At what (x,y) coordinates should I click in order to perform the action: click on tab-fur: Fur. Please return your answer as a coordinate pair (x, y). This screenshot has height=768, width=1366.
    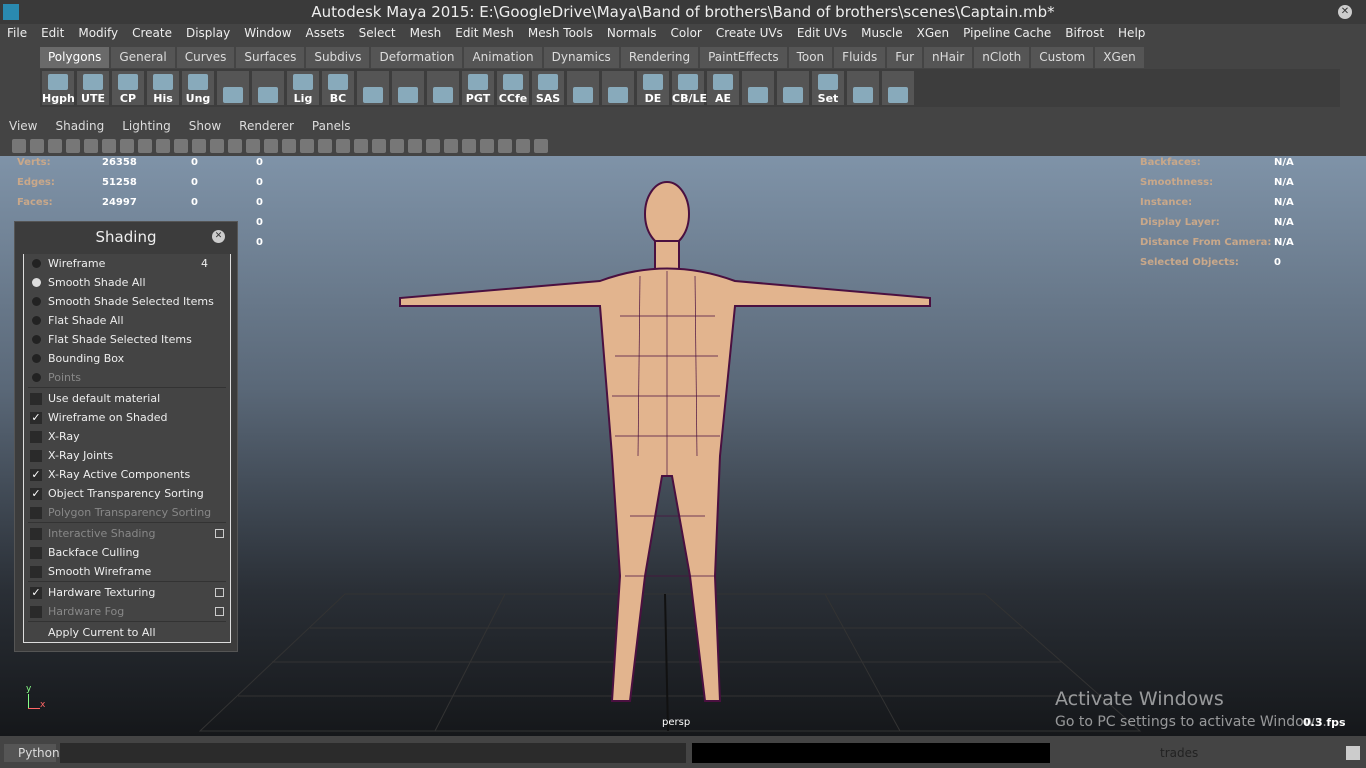
    Looking at the image, I should click on (905, 57).